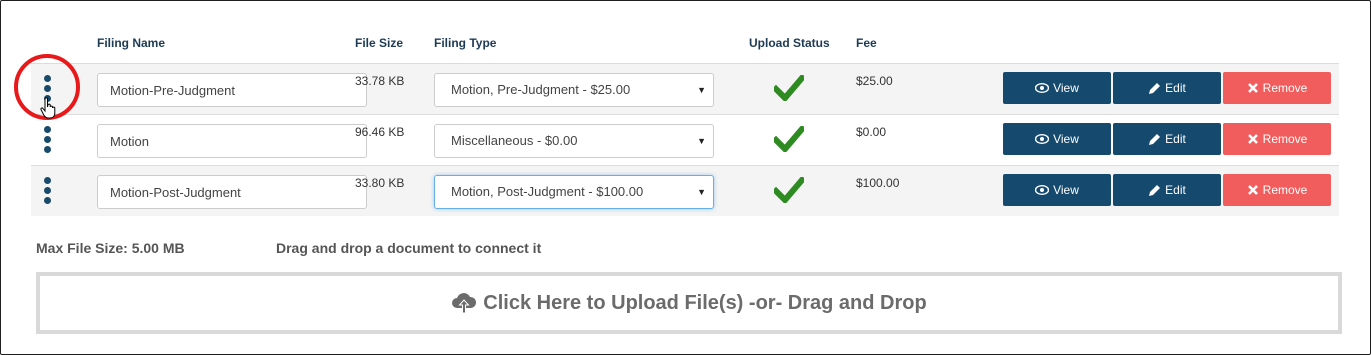 Image resolution: width=1371 pixels, height=355 pixels. Describe the element at coordinates (789, 43) in the screenshot. I see `header-upload-status: Upload Status` at that location.